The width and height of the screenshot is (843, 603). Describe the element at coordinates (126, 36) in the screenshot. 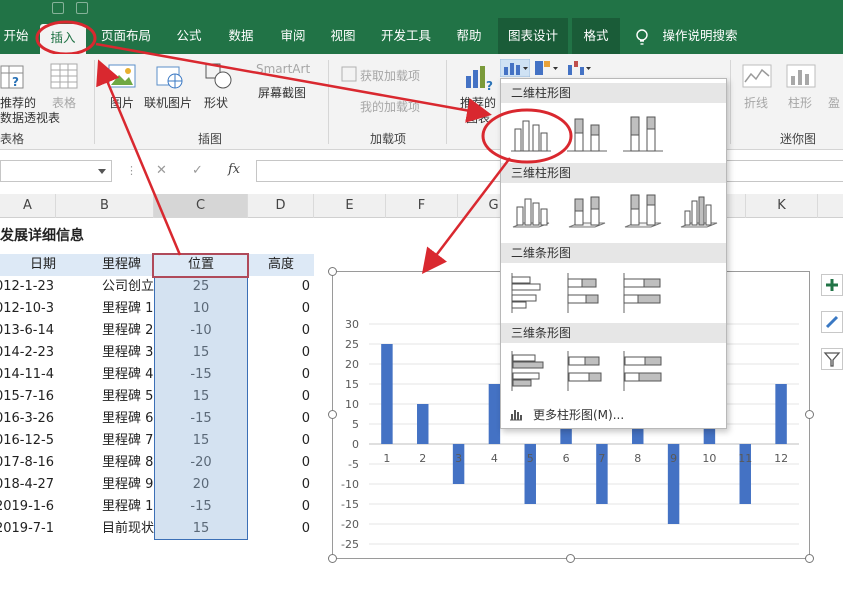

I see `tab-page-layout: 页面布局` at that location.